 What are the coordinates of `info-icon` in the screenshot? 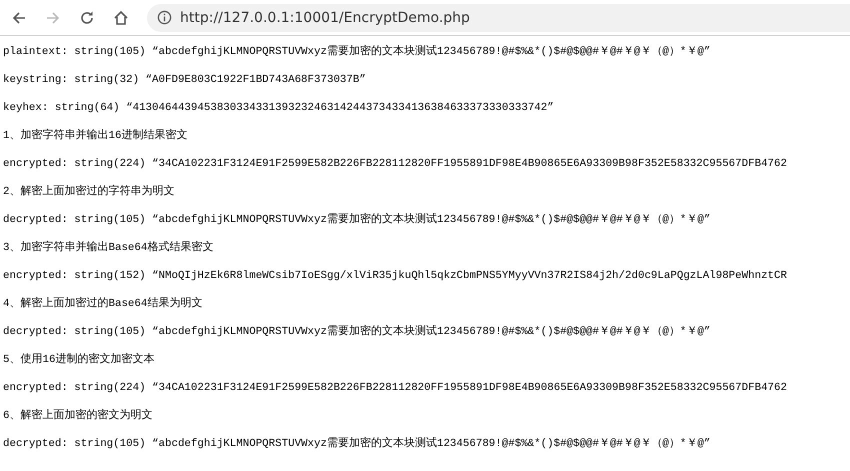 It's located at (164, 17).